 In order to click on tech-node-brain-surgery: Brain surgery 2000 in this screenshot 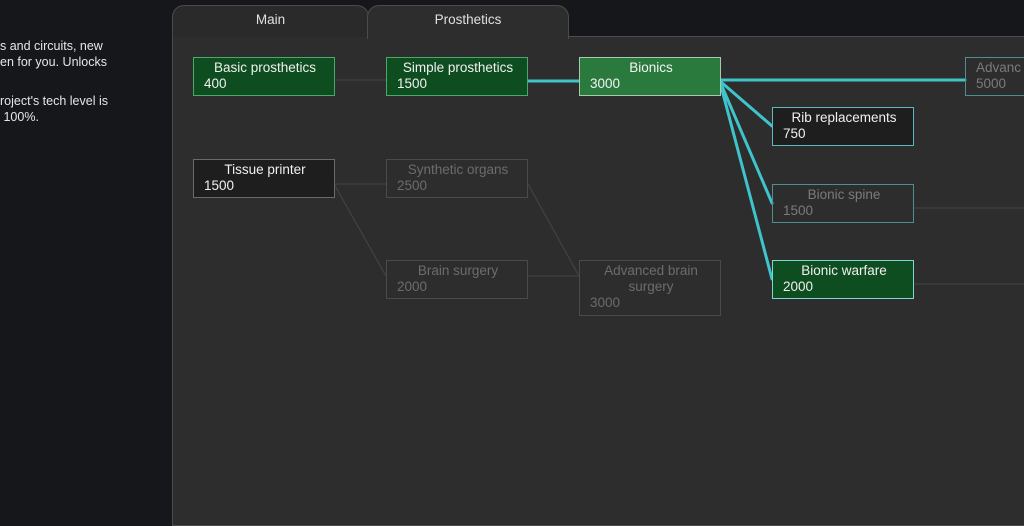, I will do `click(457, 279)`.